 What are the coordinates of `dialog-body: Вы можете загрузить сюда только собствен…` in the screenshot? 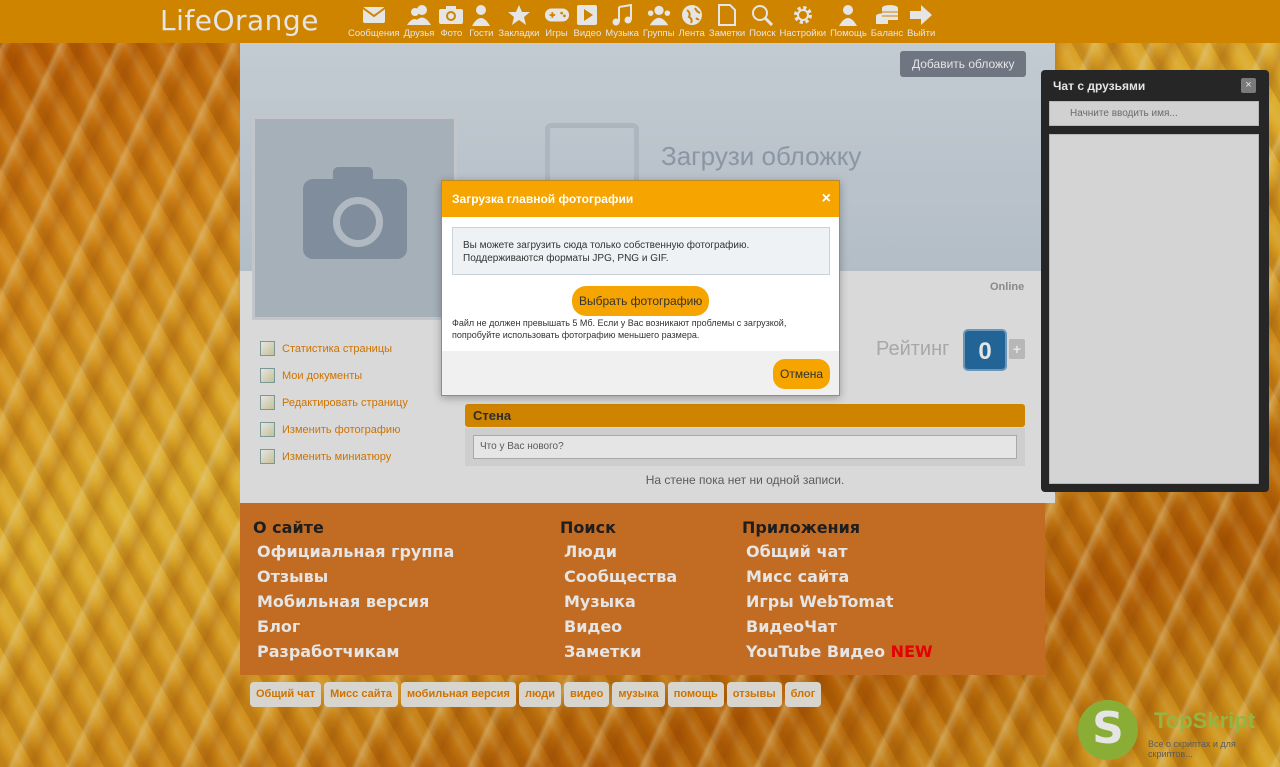 It's located at (640, 284).